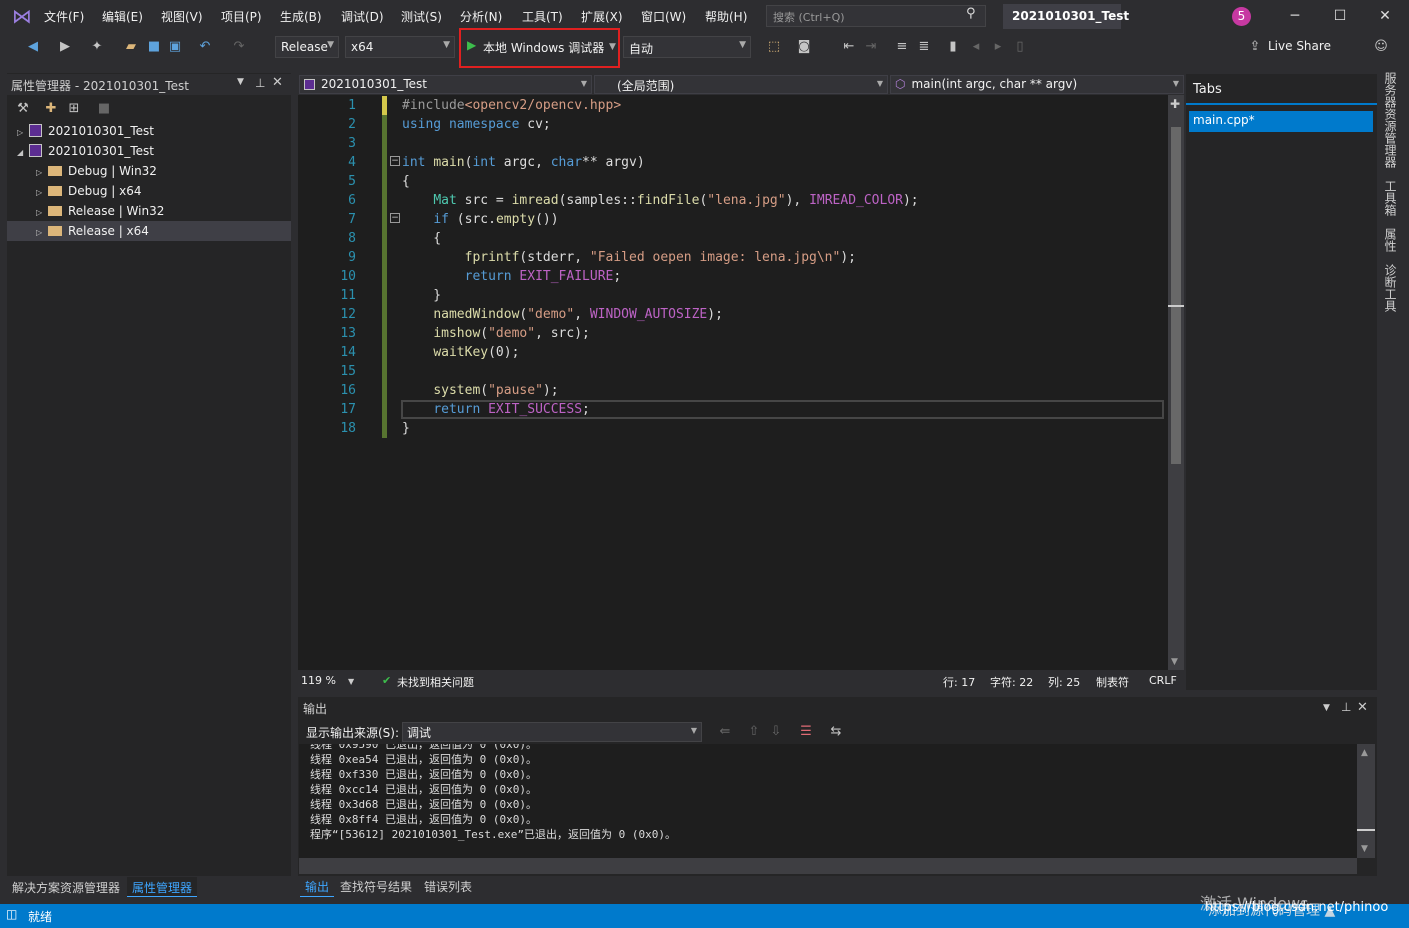 The image size is (1409, 928). I want to click on goto-source-icon: ⇚, so click(725, 732).